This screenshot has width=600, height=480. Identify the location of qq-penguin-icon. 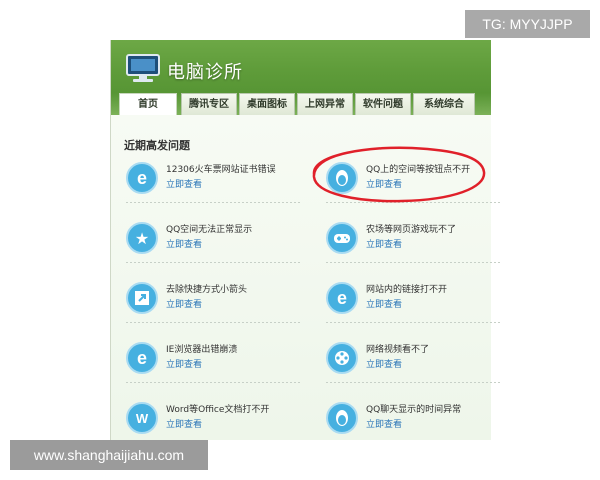
(342, 418).